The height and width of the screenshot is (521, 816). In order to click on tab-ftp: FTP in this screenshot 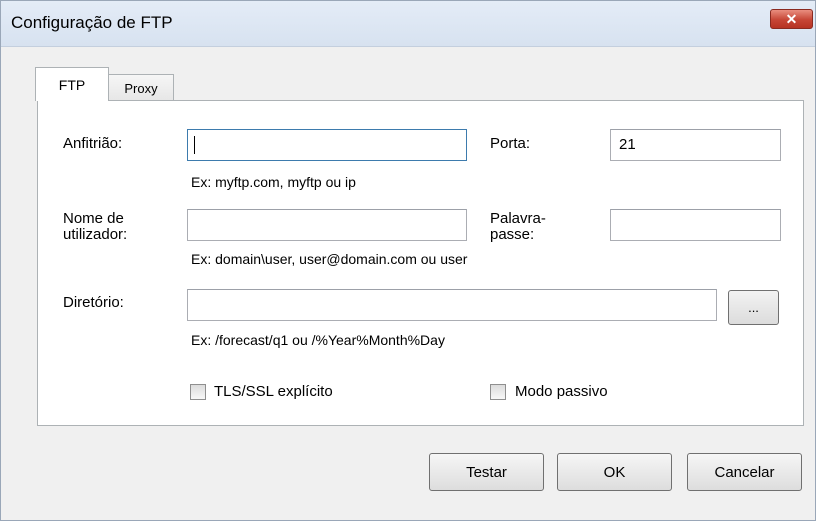, I will do `click(72, 84)`.